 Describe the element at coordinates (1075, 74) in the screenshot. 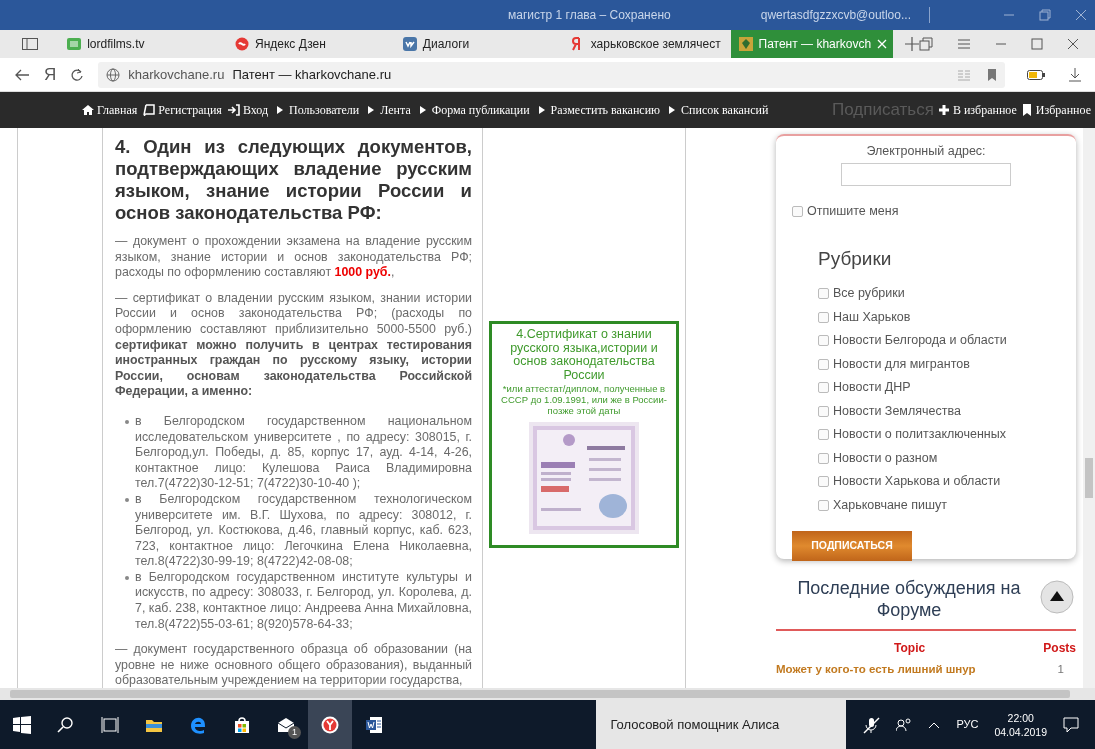

I see `download-icon` at that location.